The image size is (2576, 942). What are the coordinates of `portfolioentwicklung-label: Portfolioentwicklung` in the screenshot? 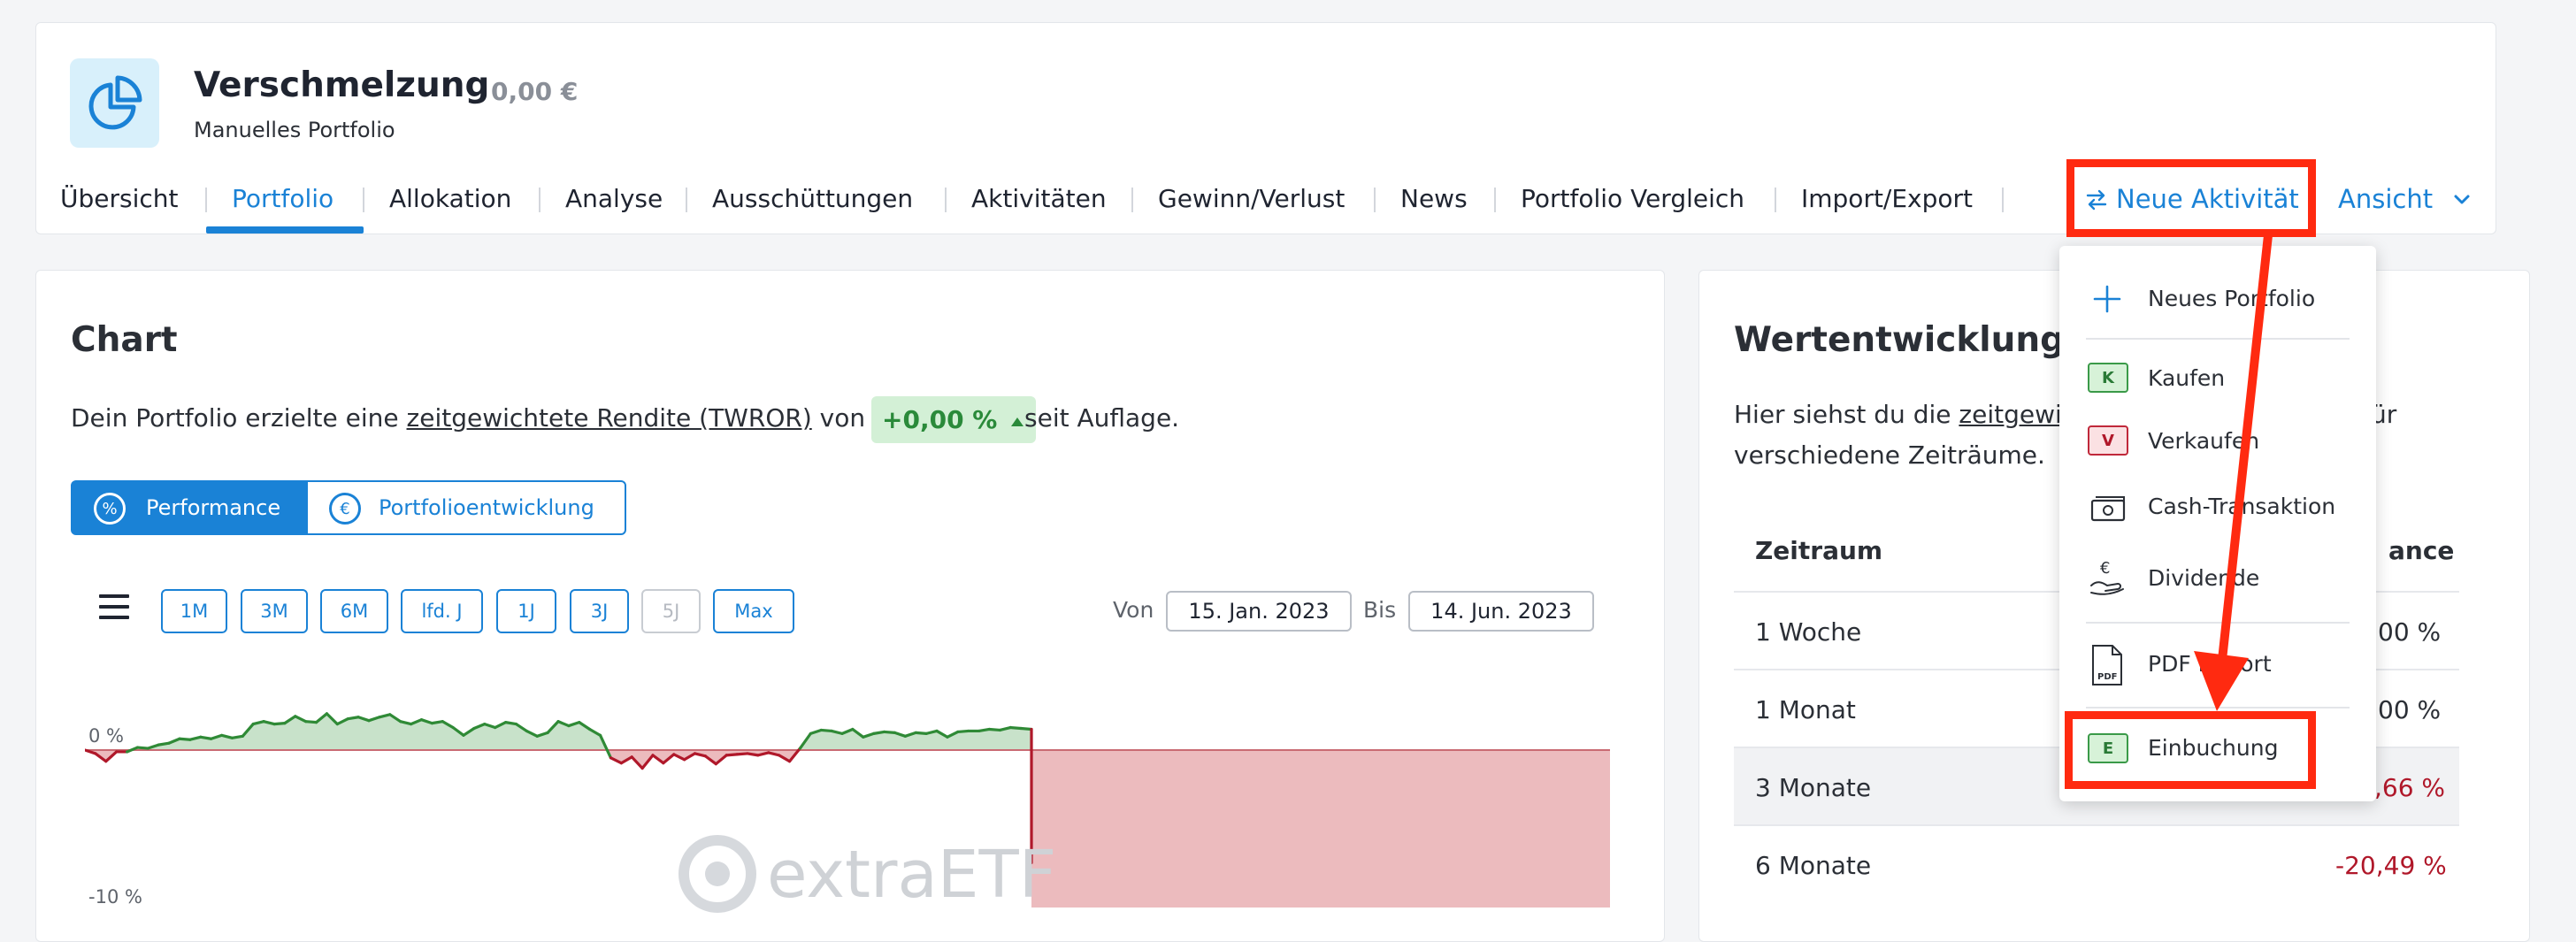 It's located at (486, 508).